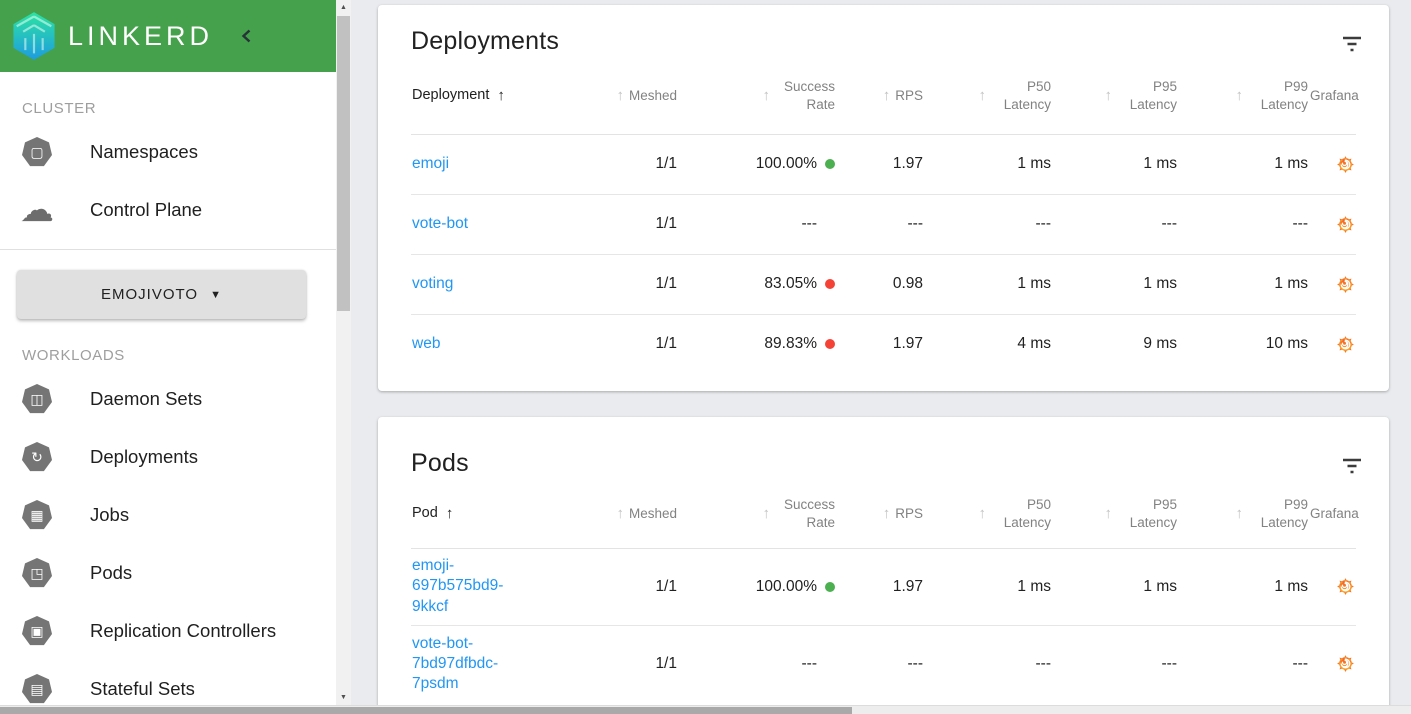 The image size is (1411, 714). What do you see at coordinates (883, 448) in the screenshot?
I see `pods-card-header: Pods` at bounding box center [883, 448].